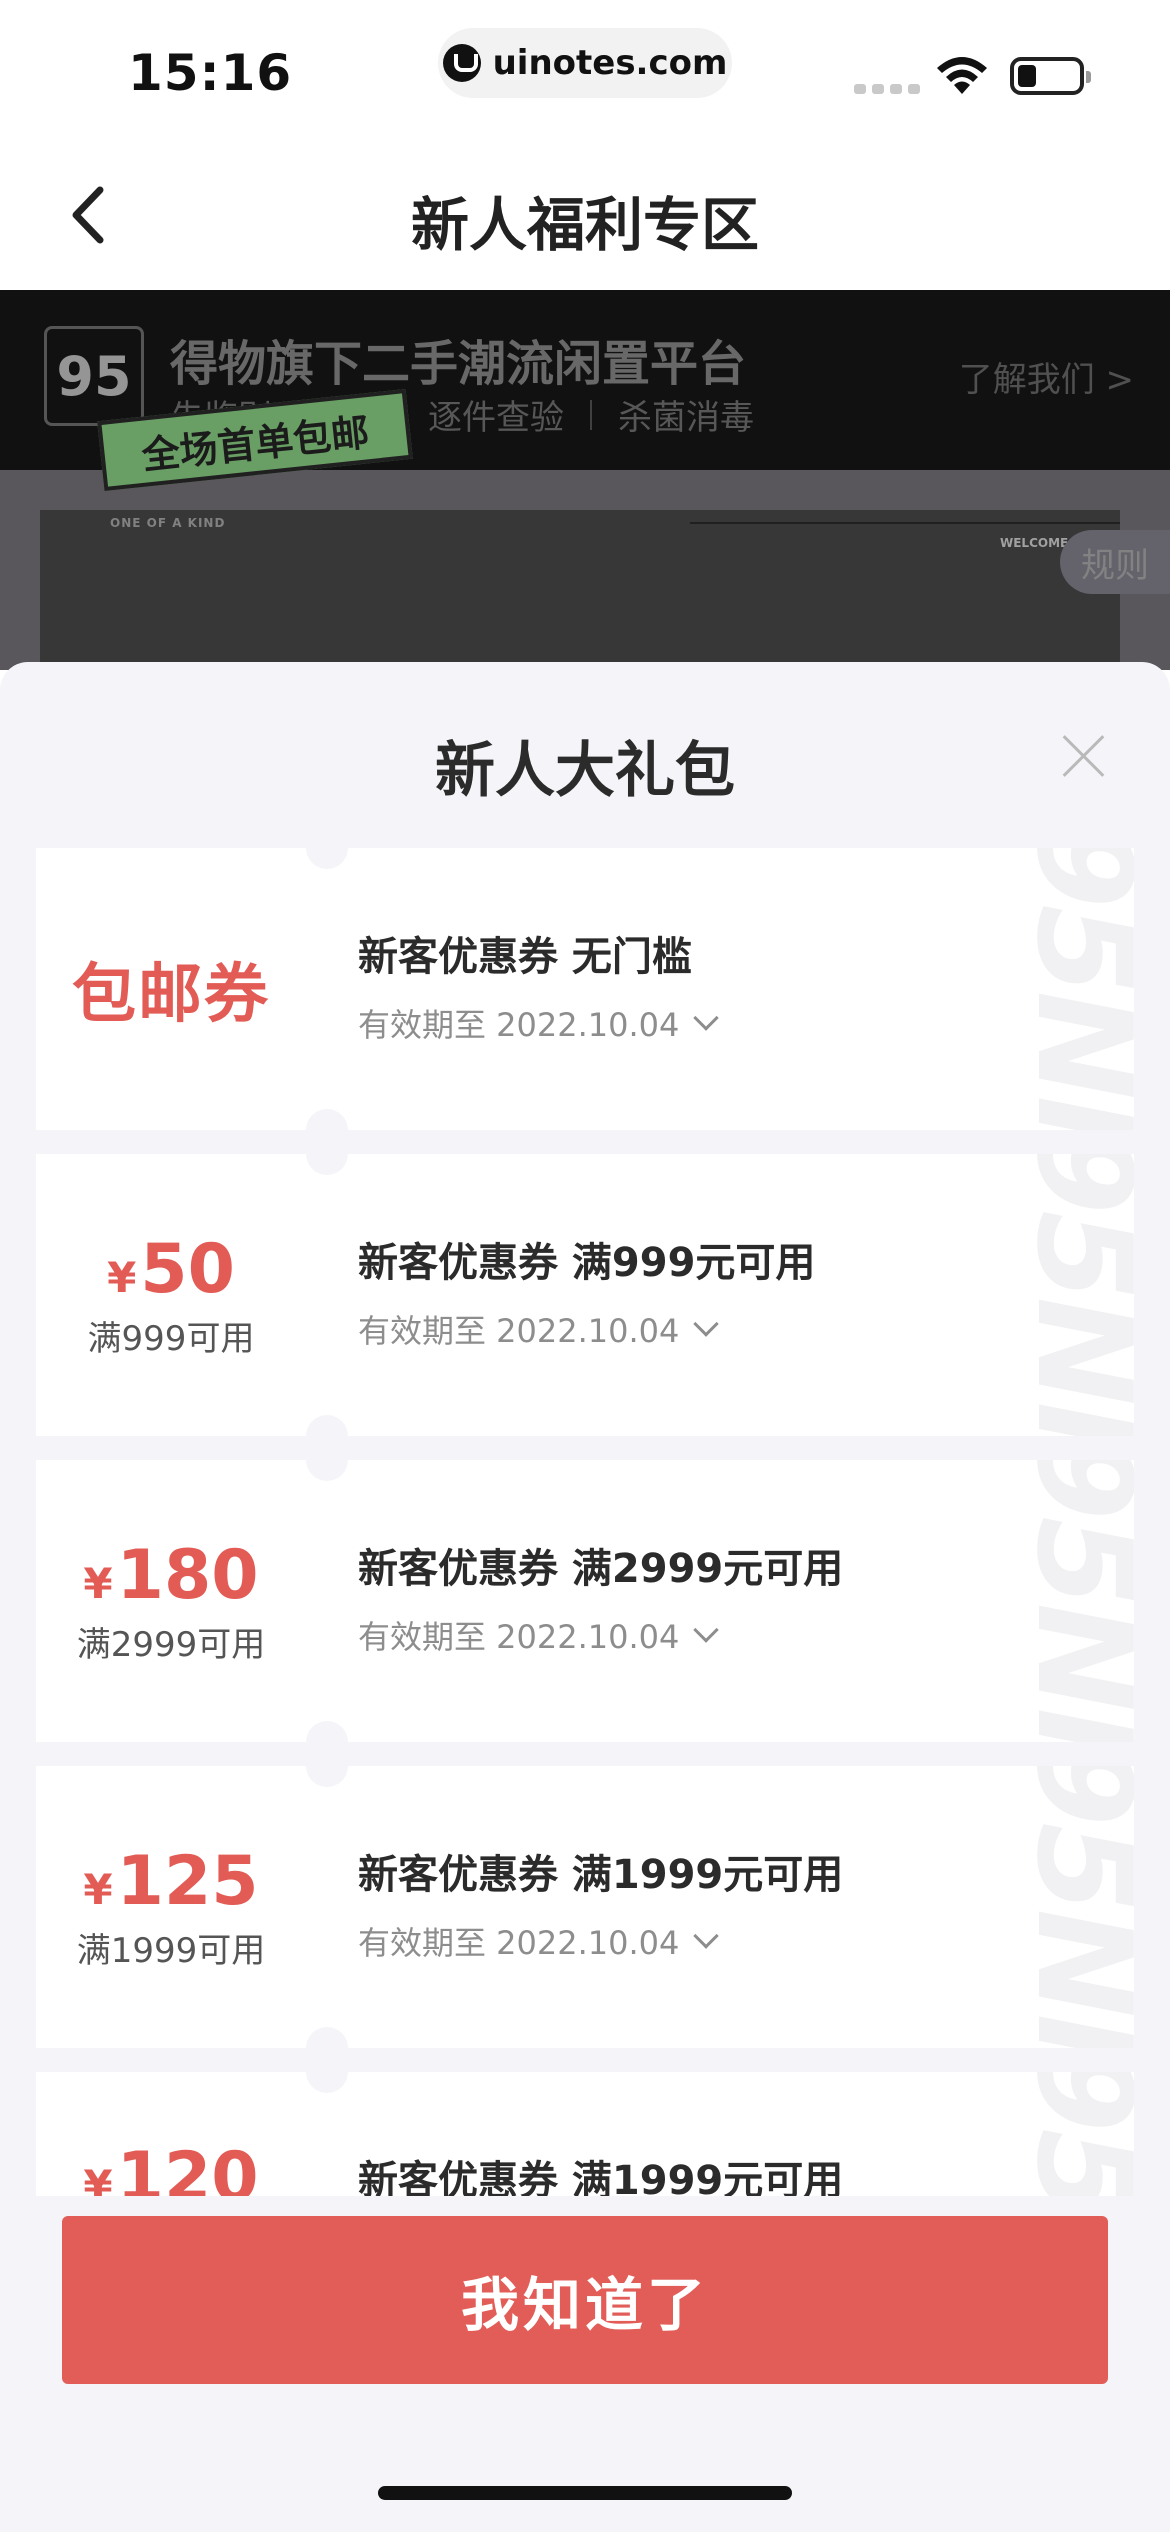 This screenshot has height=2532, width=1170. I want to click on coupon-amount: 125, so click(187, 1881).